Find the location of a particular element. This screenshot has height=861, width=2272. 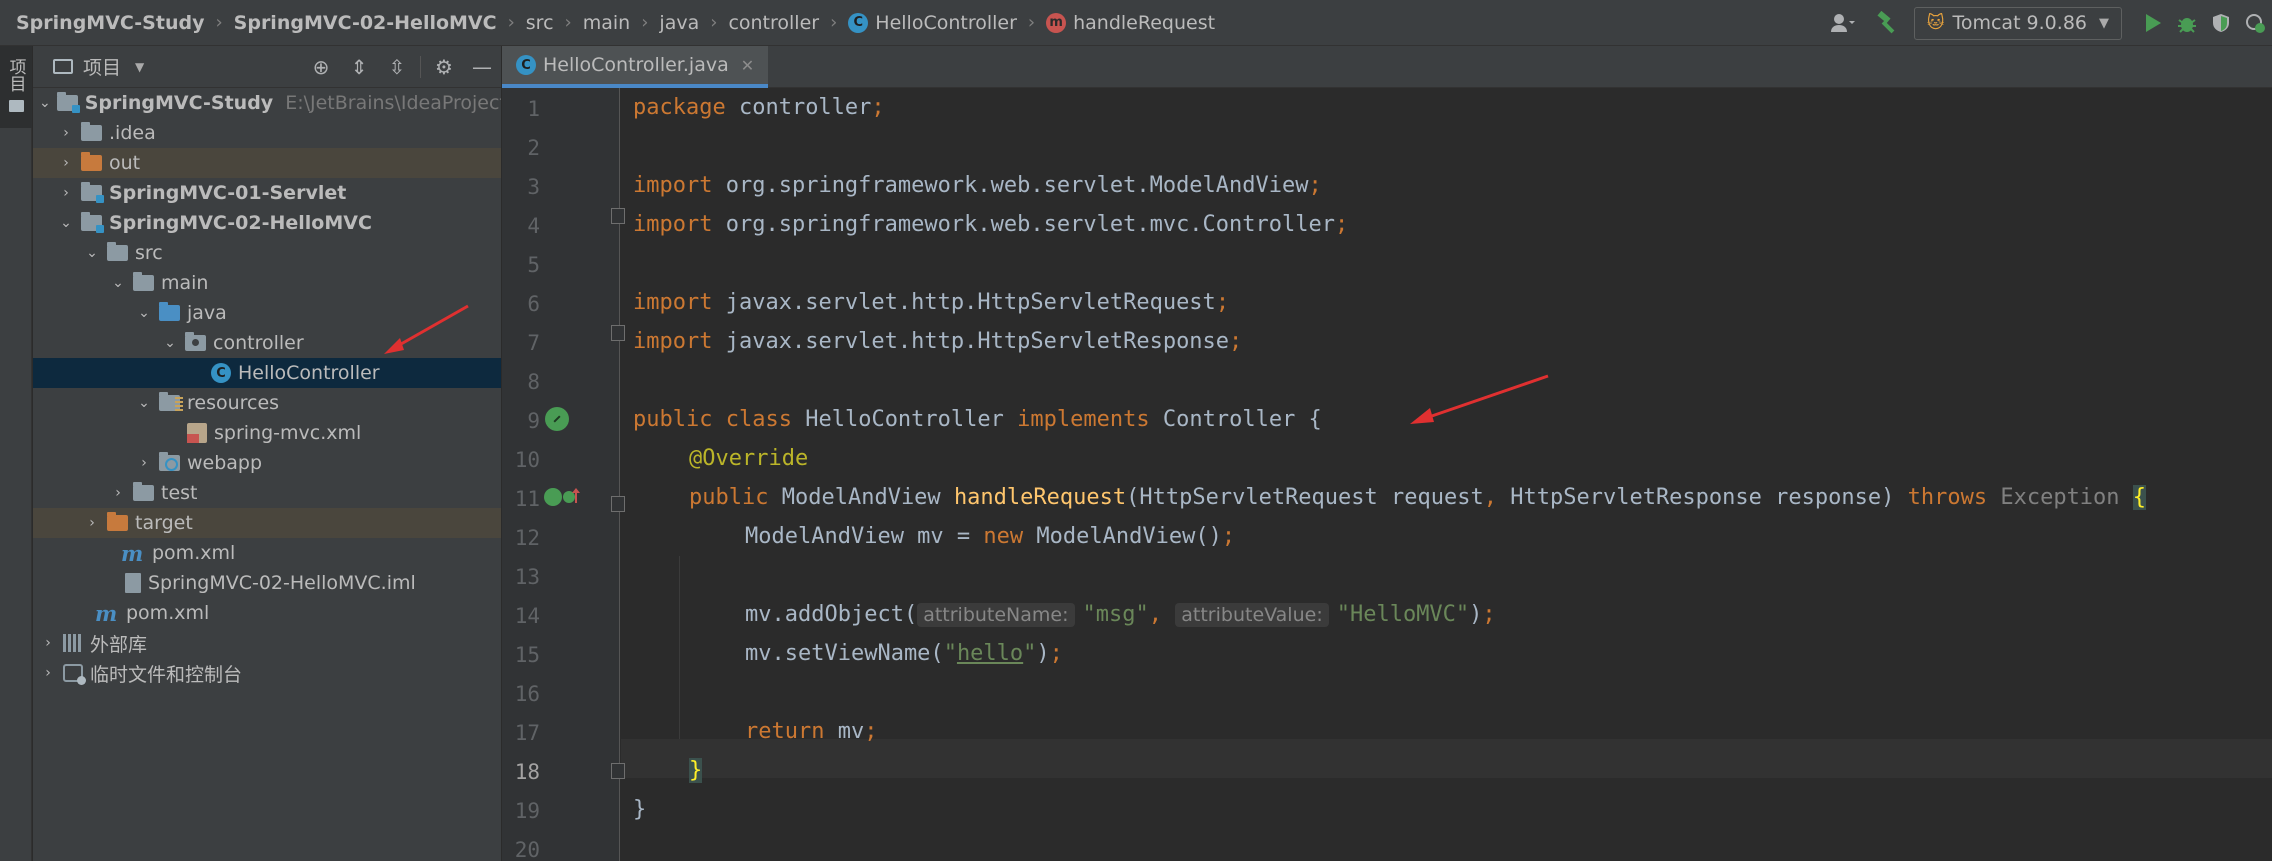

tree-item-main: ⌄ main is located at coordinates (267, 283).